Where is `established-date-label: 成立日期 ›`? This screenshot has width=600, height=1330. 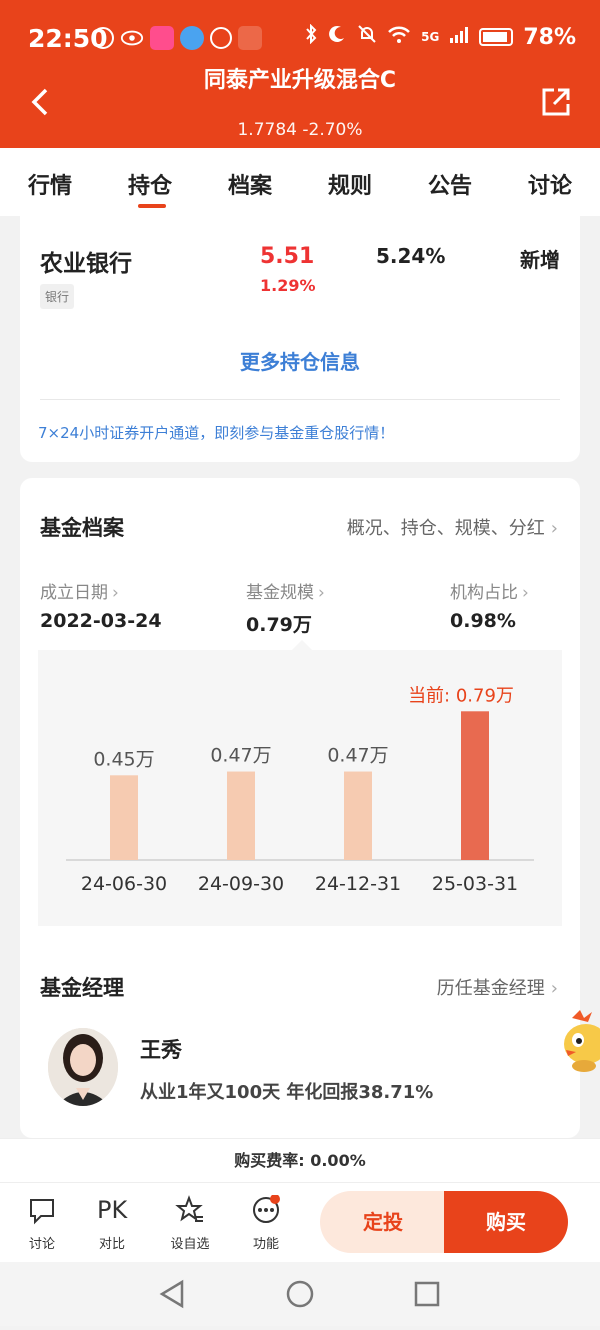 established-date-label: 成立日期 › is located at coordinates (79, 590).